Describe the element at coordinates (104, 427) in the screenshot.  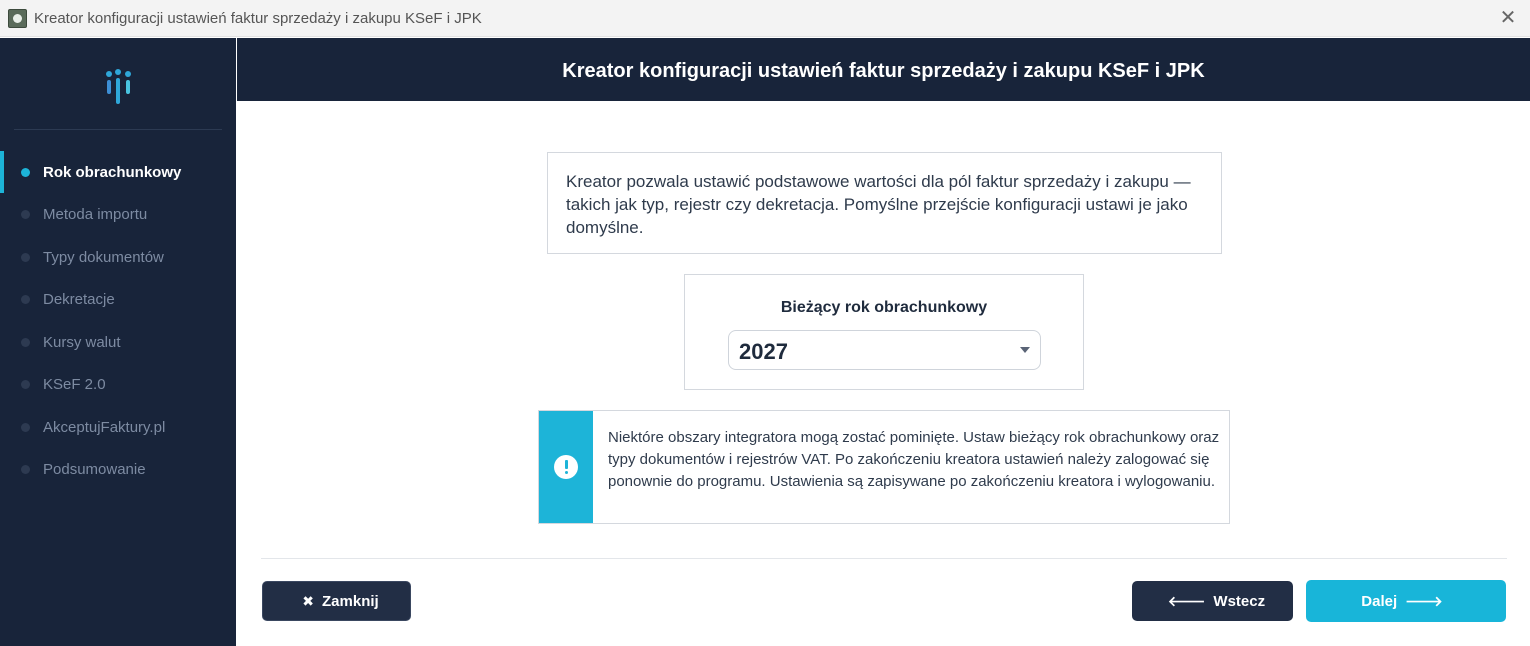
I see `sidebar-item-label: AkceptujFaktury.pl` at that location.